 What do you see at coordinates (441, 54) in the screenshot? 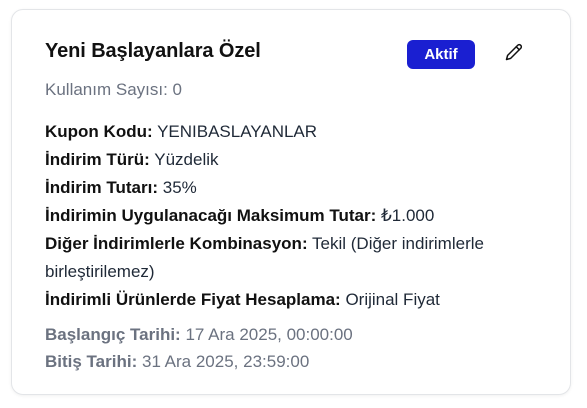
I see `status-badge: Aktif` at bounding box center [441, 54].